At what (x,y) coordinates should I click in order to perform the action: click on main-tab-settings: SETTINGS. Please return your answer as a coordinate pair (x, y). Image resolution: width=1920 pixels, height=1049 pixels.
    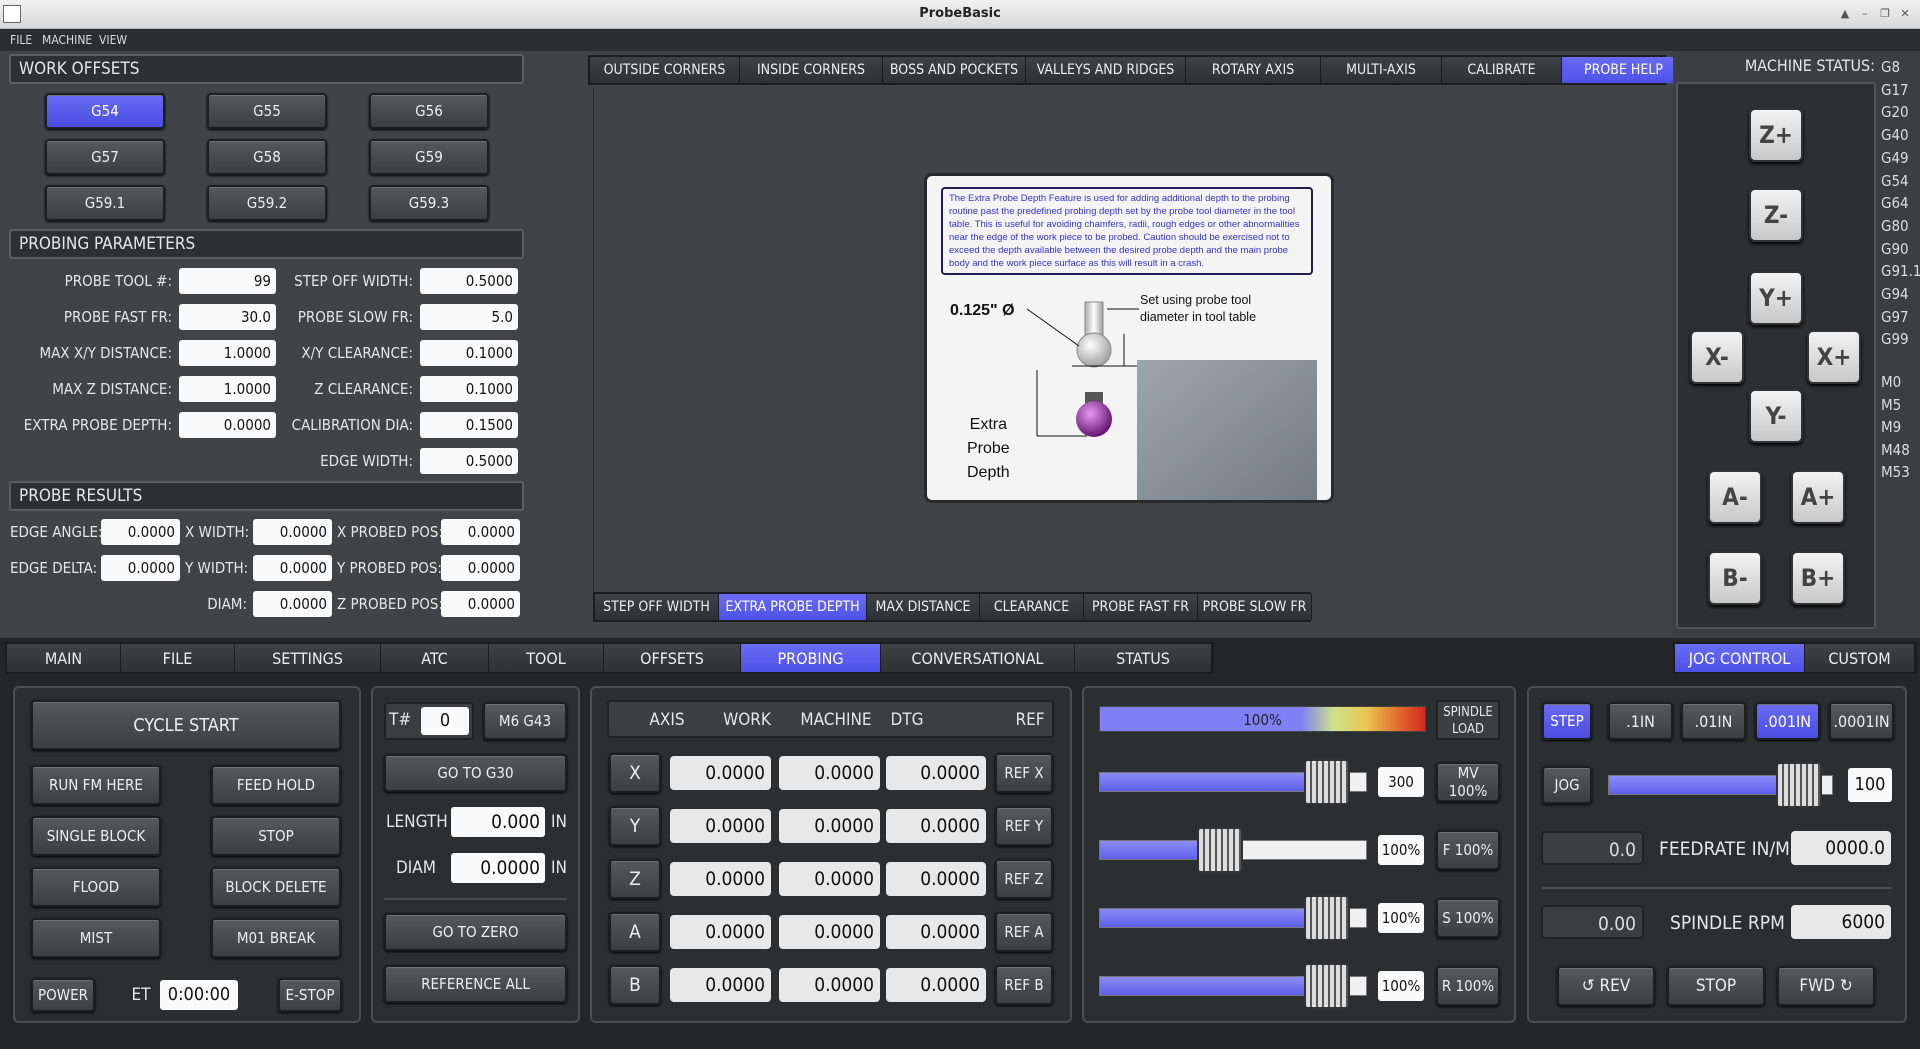
    Looking at the image, I should click on (308, 658).